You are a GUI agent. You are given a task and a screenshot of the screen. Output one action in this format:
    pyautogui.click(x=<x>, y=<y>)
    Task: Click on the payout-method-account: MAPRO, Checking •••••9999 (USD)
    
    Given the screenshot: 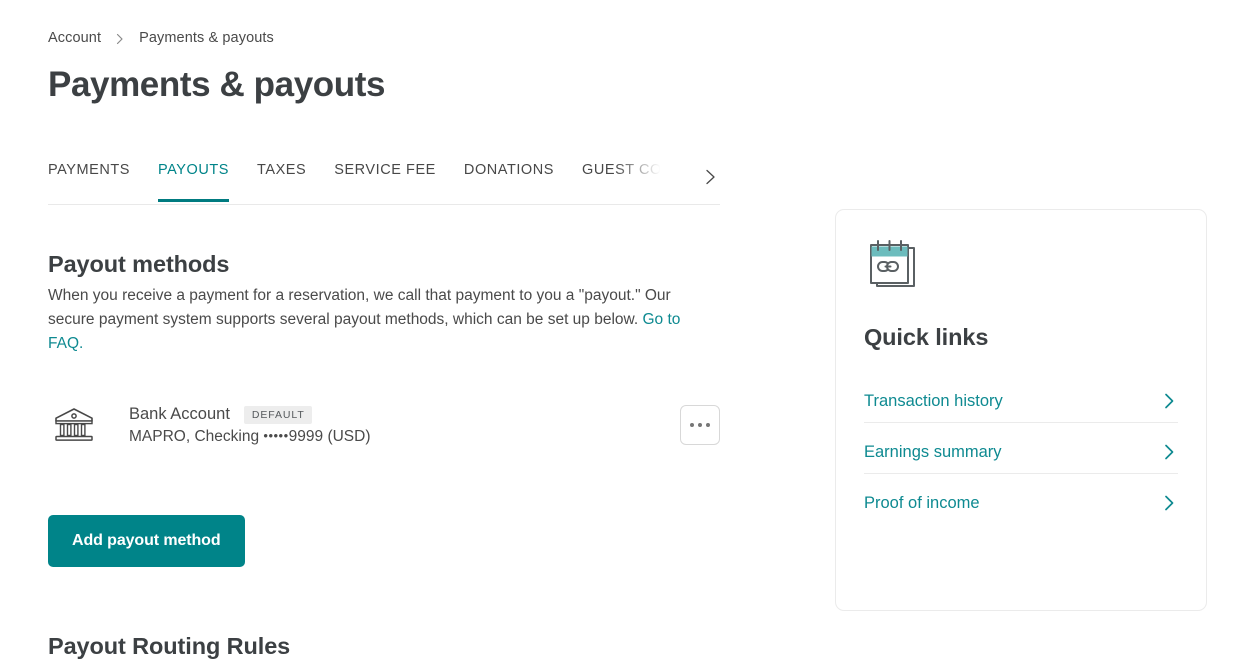 What is the action you would take?
    pyautogui.click(x=404, y=437)
    